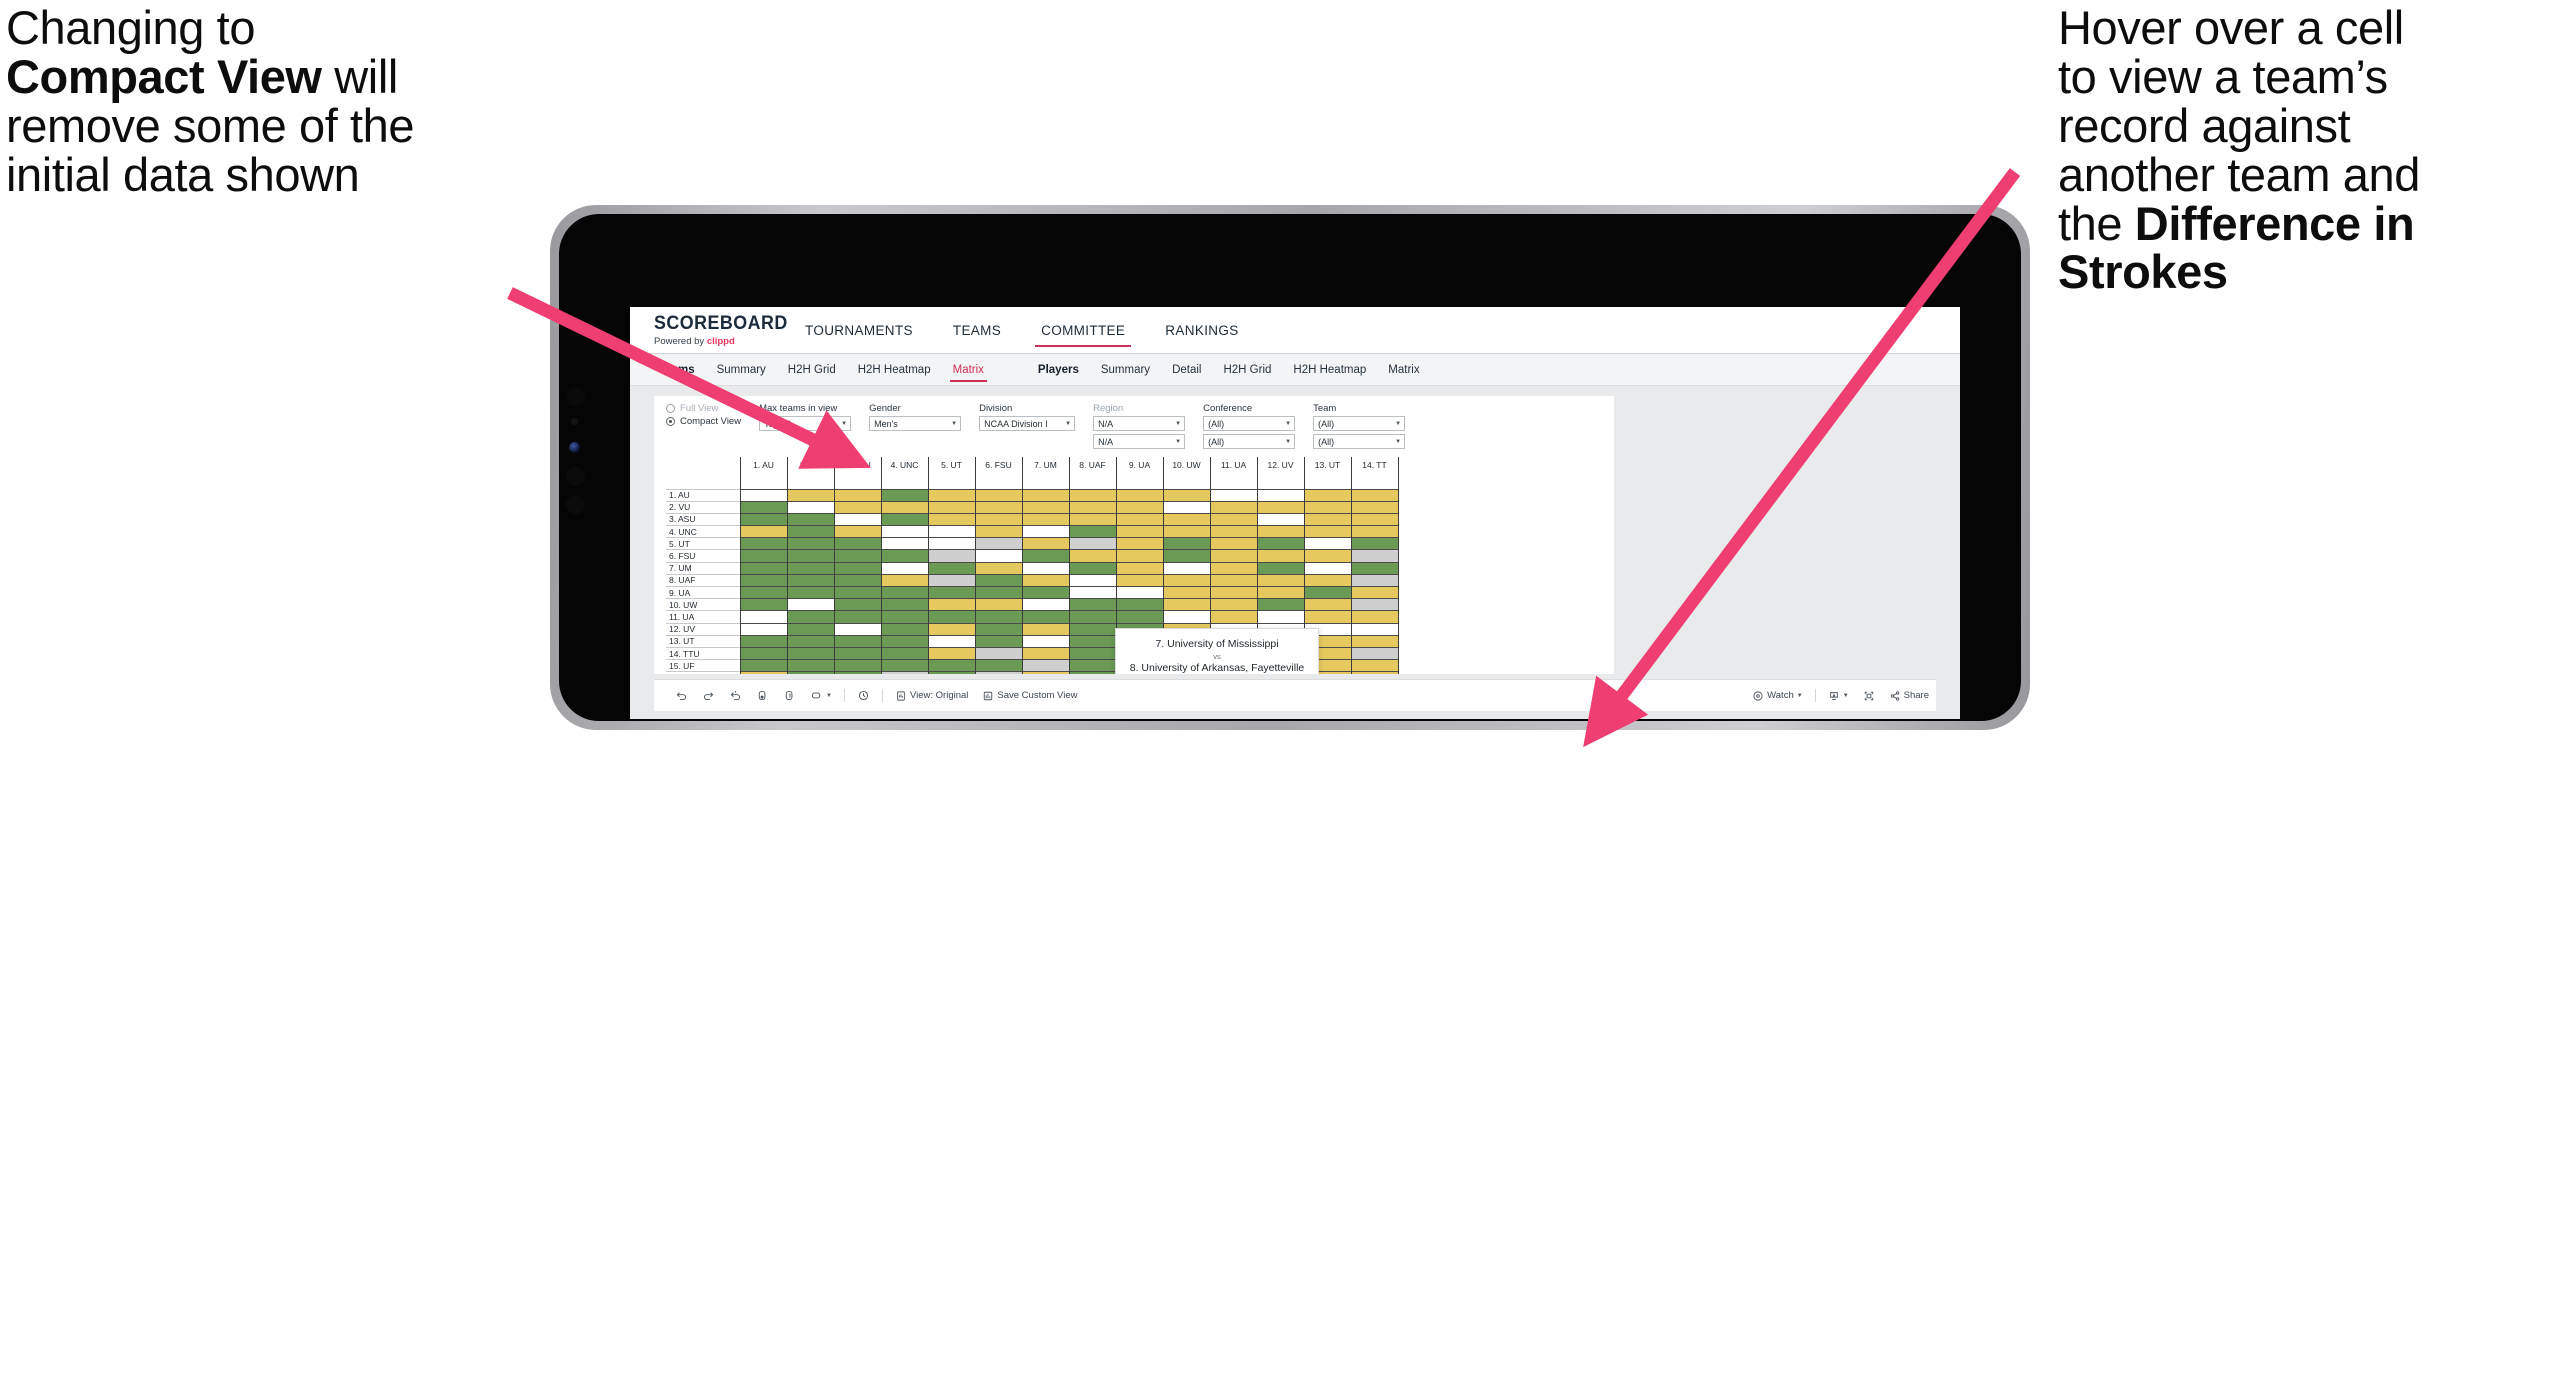  I want to click on nav-tournaments: TOURNAMENTS, so click(859, 330).